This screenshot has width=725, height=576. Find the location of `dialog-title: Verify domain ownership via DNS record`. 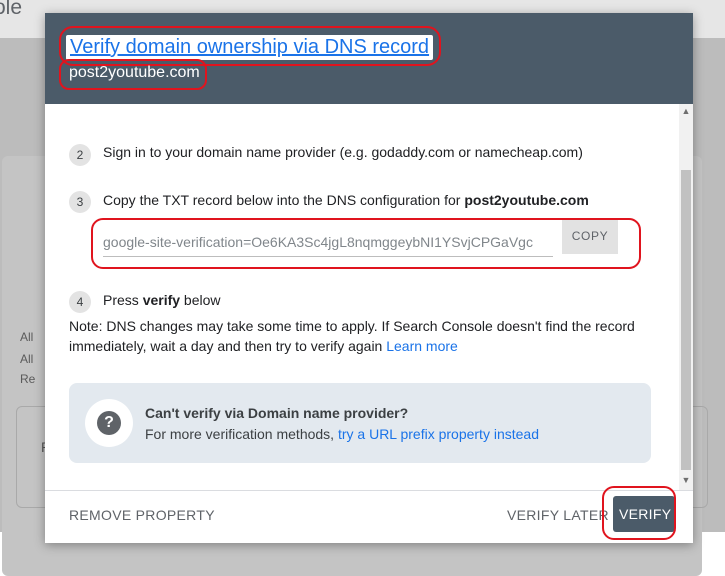

dialog-title: Verify domain ownership via DNS record is located at coordinates (249, 47).